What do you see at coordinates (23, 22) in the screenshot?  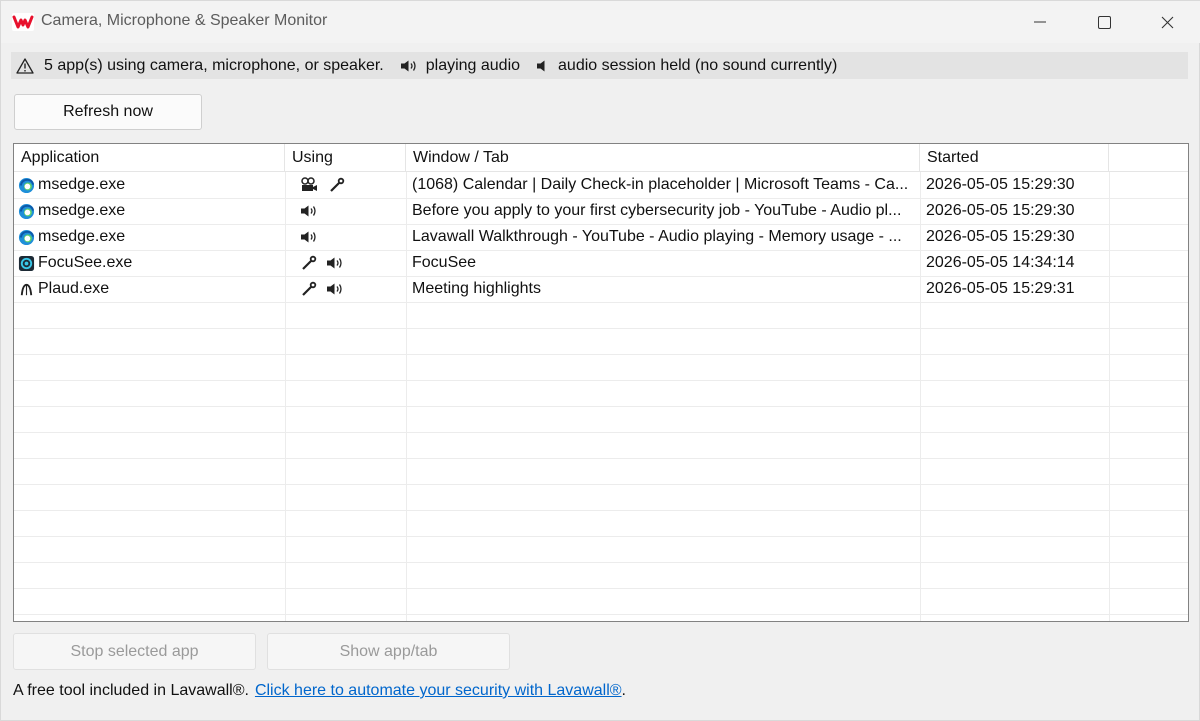 I see `lavawall-logo-icon` at bounding box center [23, 22].